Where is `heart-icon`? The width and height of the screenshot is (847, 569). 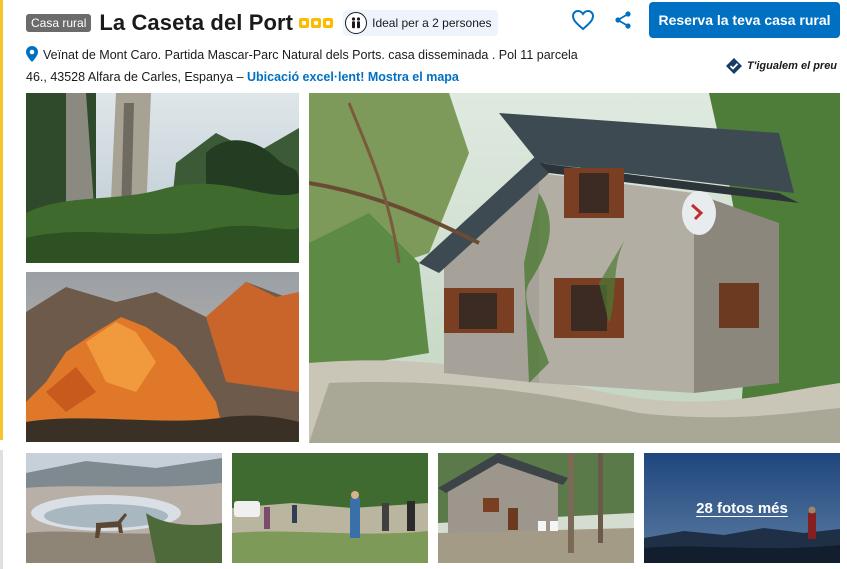 heart-icon is located at coordinates (583, 20).